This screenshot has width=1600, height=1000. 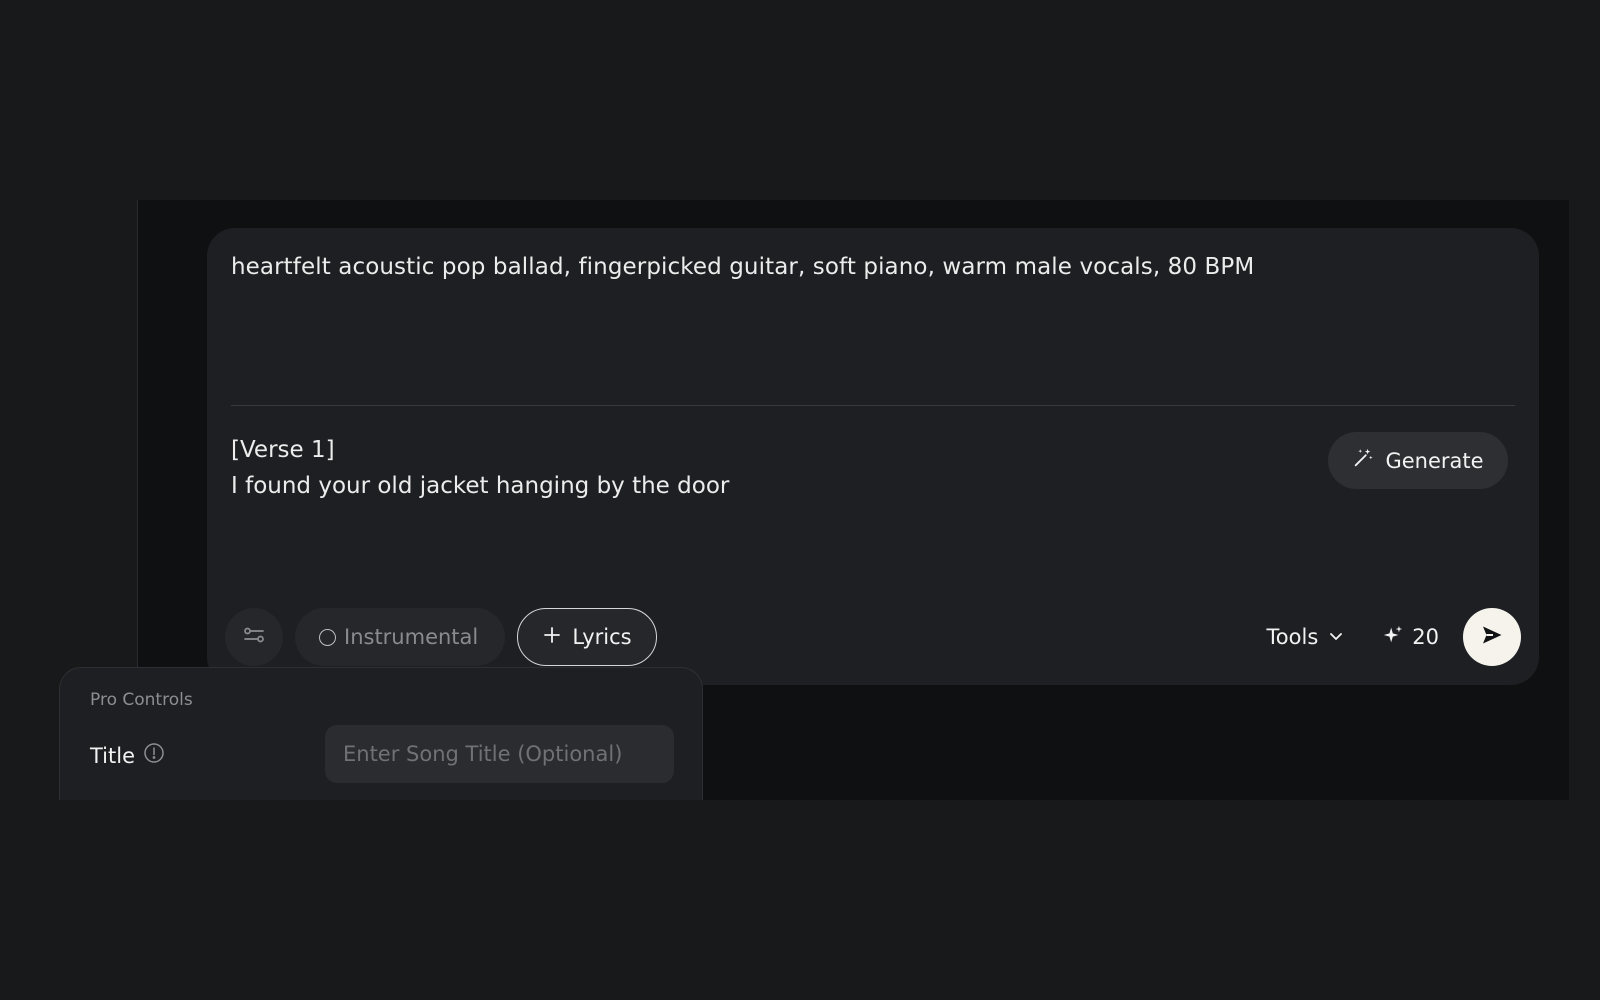 I want to click on credits-value: 20, so click(x=1425, y=637).